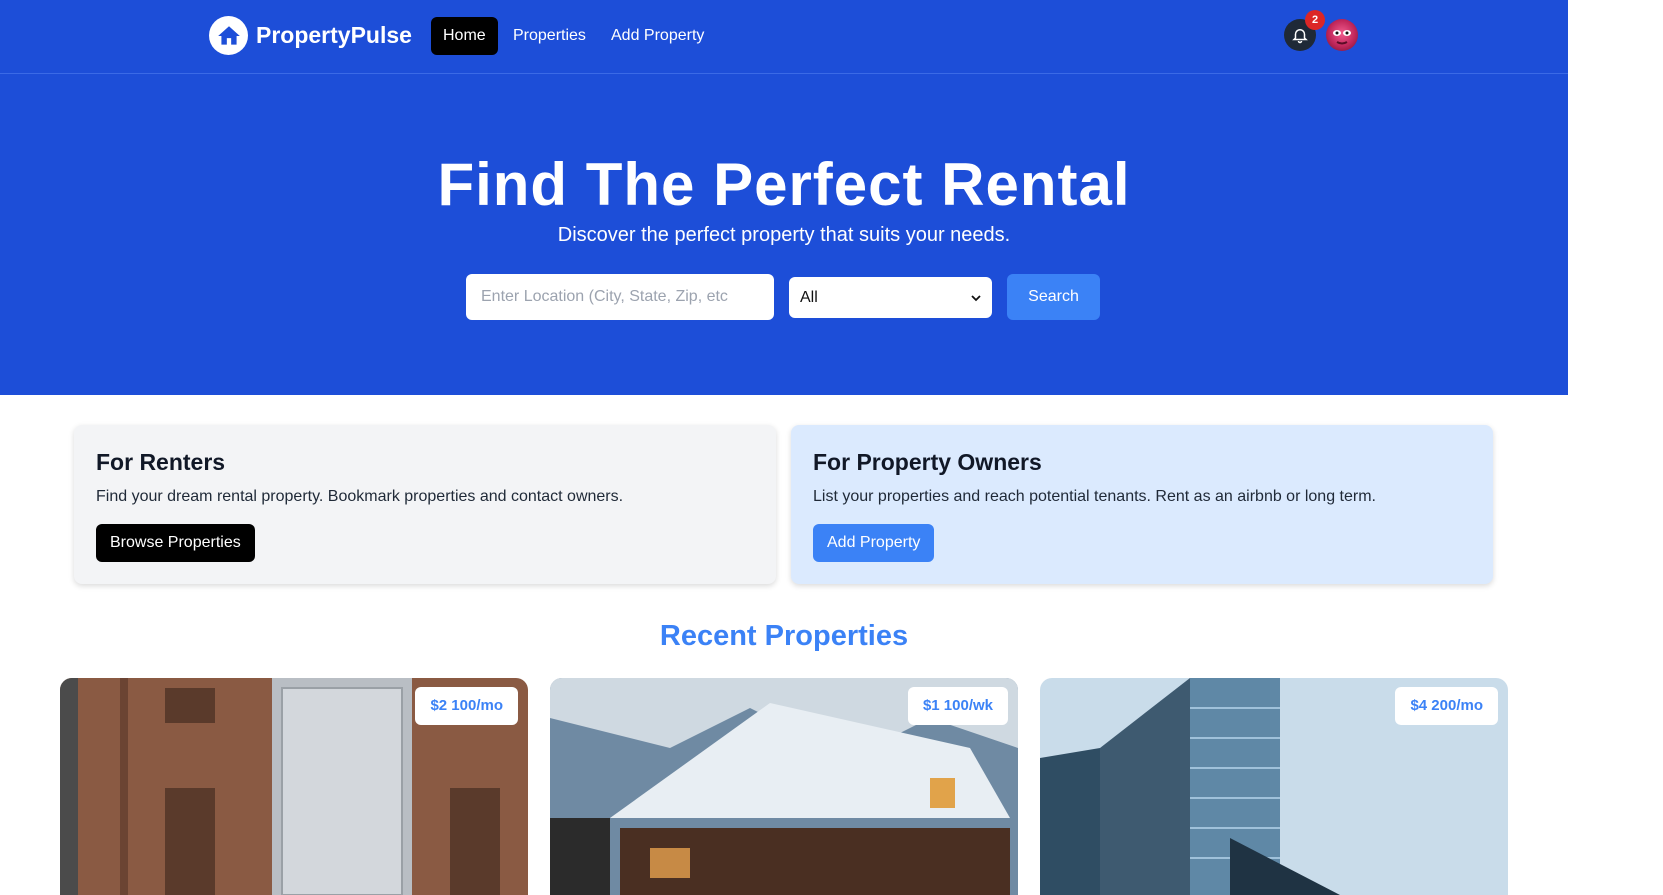  Describe the element at coordinates (334, 35) in the screenshot. I see `logo-text: PropertyPulse` at that location.